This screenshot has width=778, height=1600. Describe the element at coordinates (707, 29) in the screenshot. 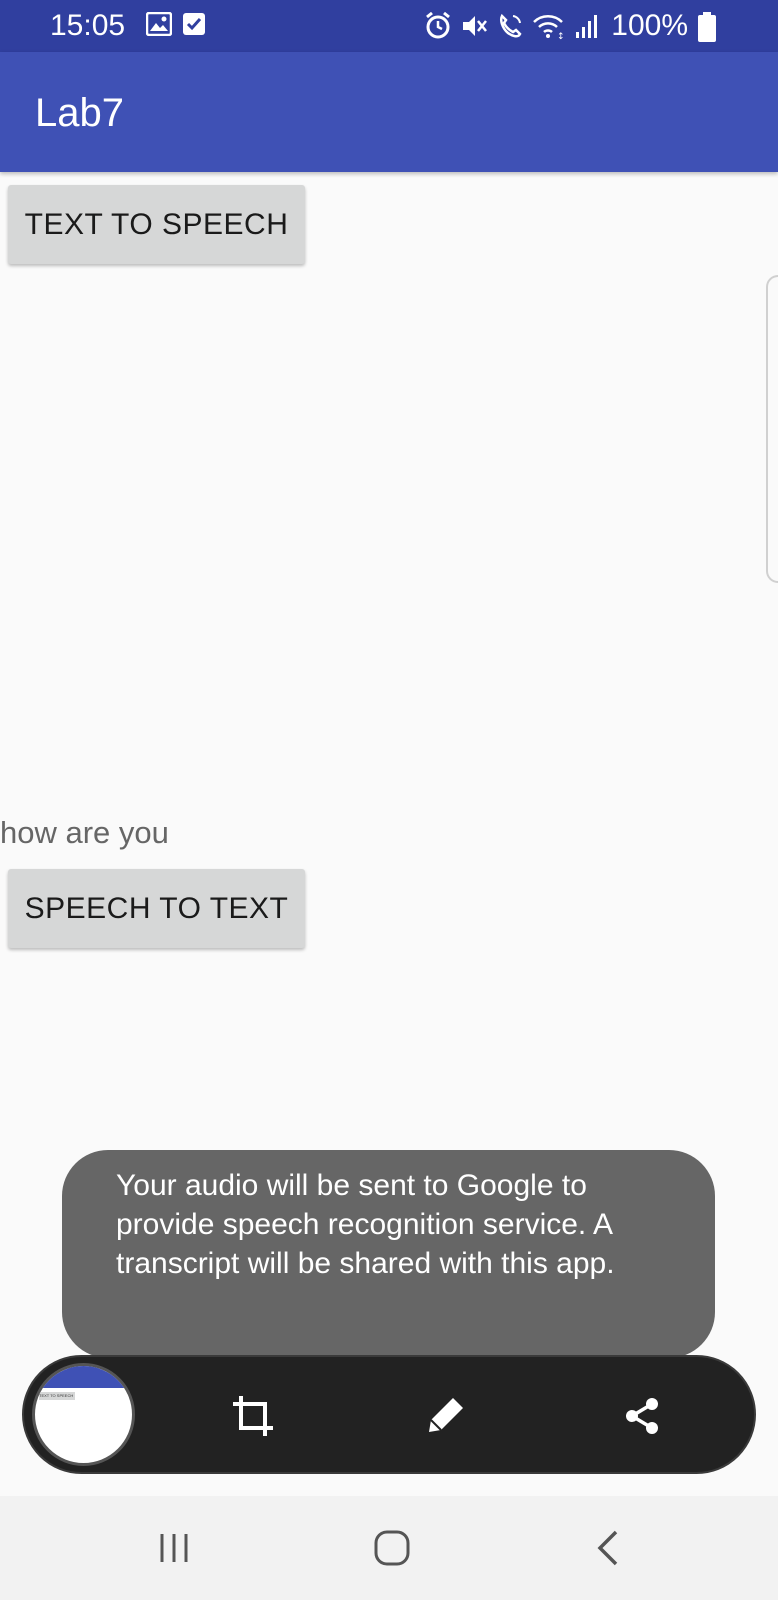

I see `battery-icon` at that location.